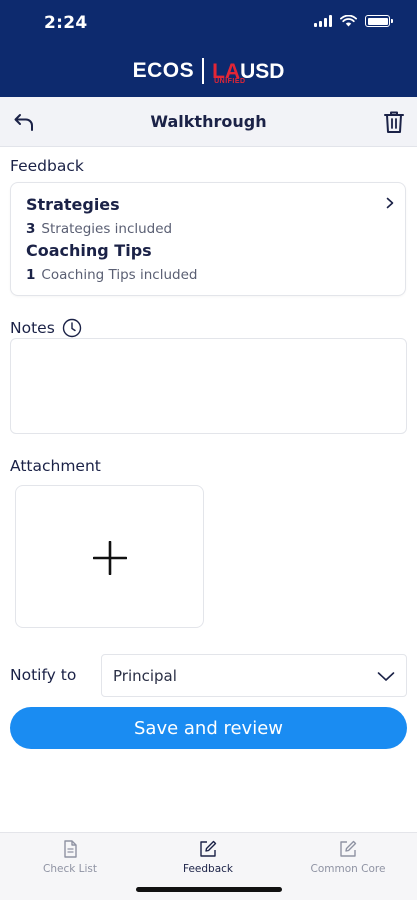 This screenshot has width=417, height=900. Describe the element at coordinates (208, 728) in the screenshot. I see `save-and-review-button: Save and review` at that location.